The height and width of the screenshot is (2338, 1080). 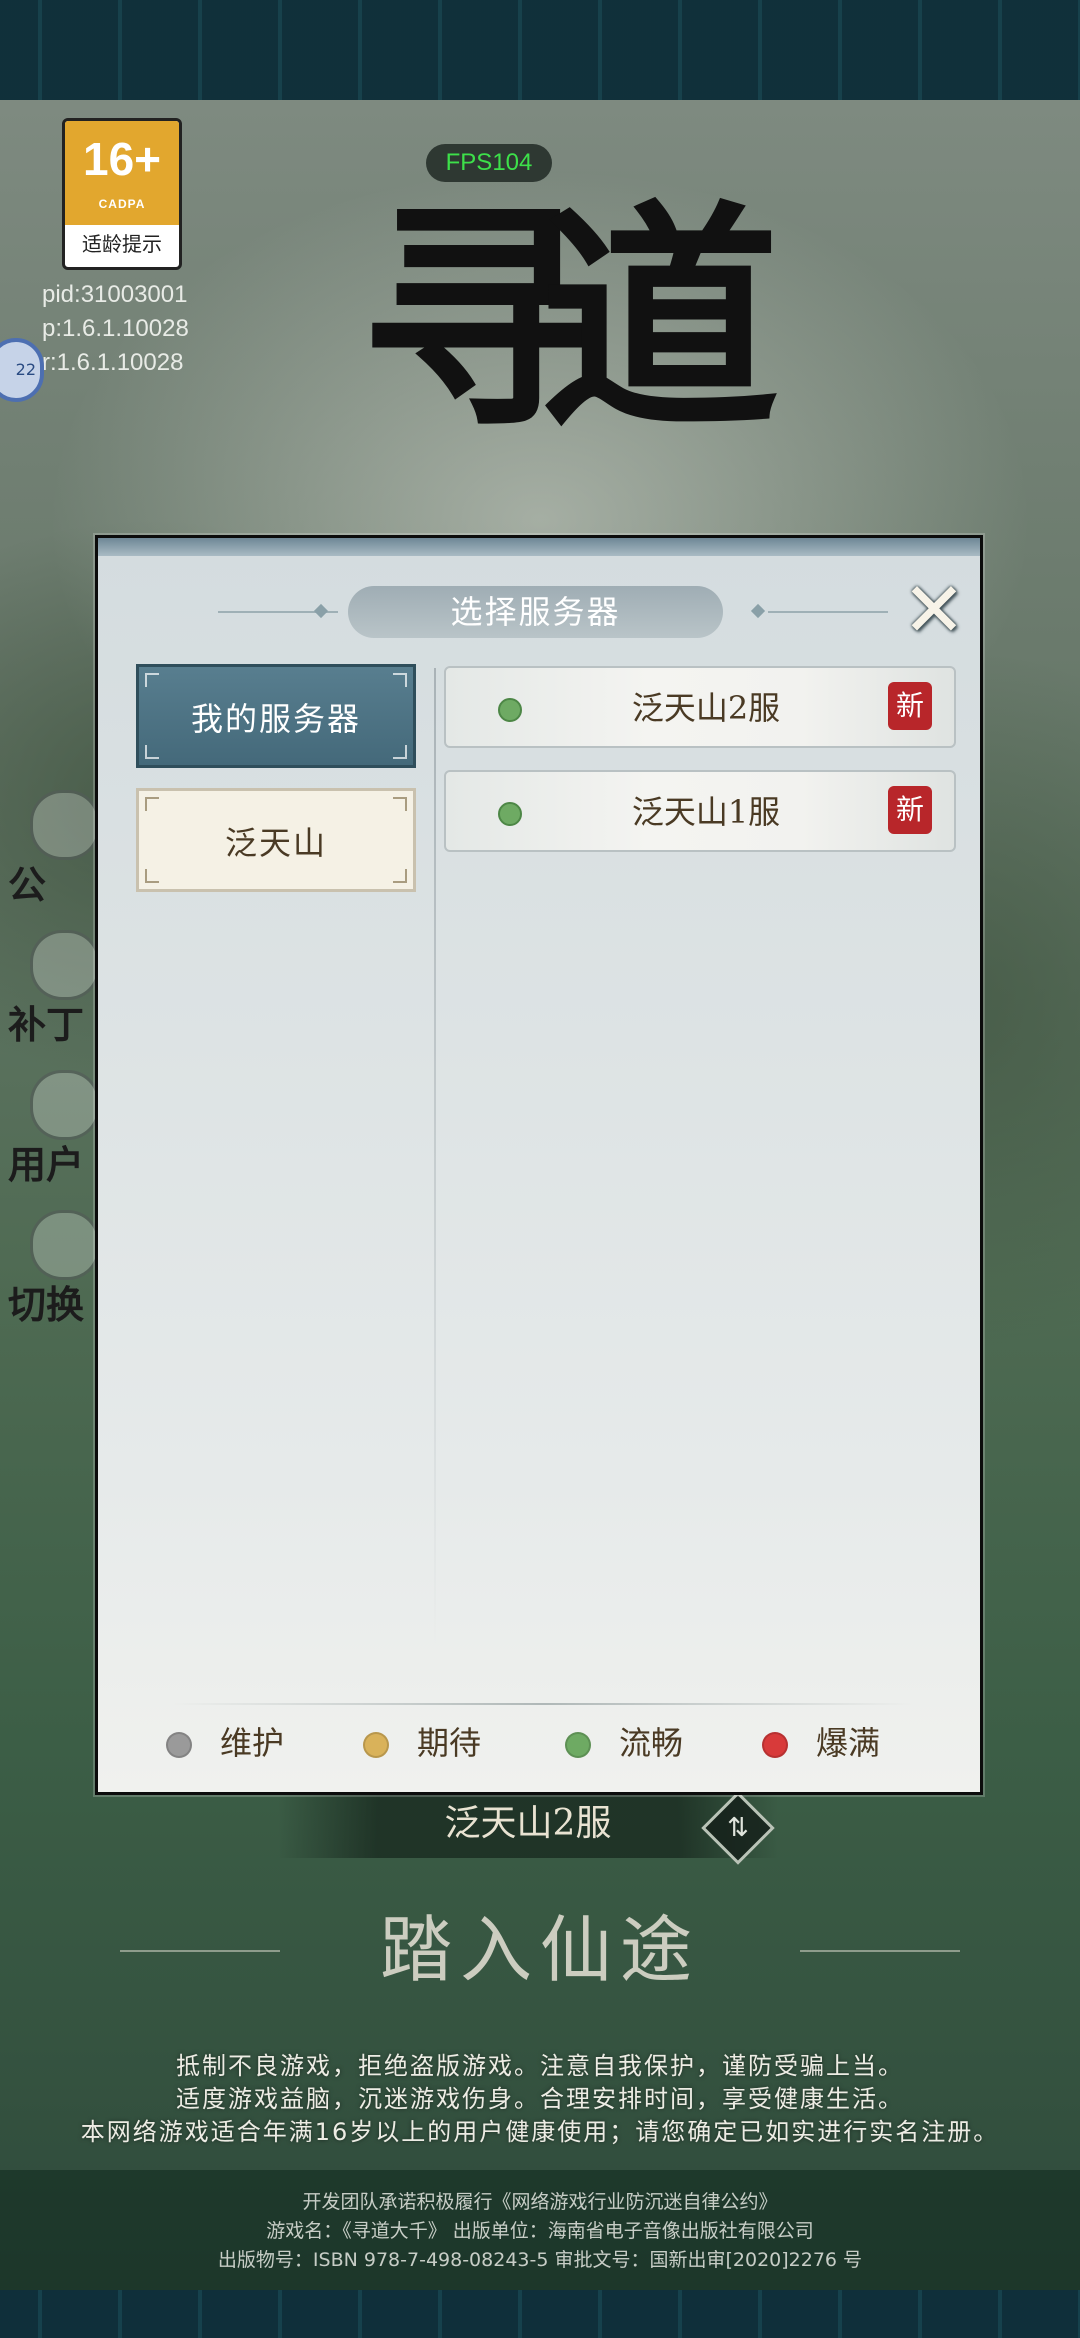 I want to click on health-notice-line: 抵制不良游戏，拒绝盗版游戏。注意自我保护，谨防受骗上当。, so click(x=540, y=2066).